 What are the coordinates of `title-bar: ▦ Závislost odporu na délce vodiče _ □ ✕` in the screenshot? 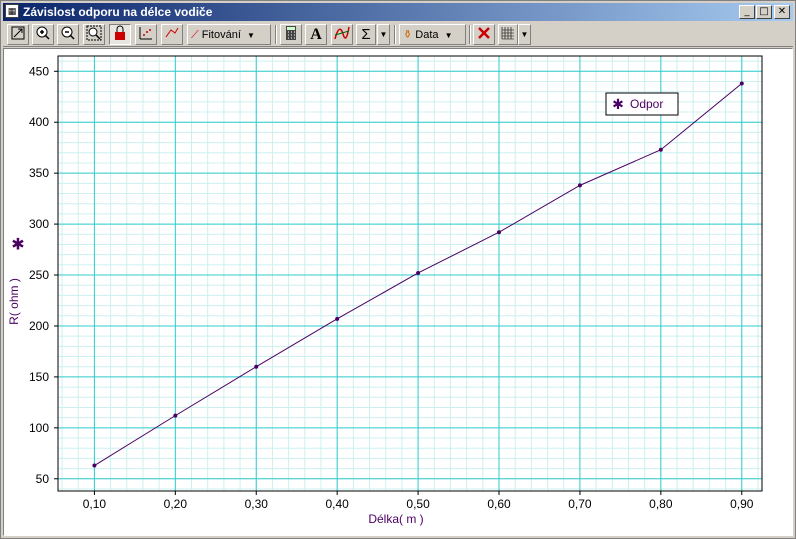 It's located at (398, 12).